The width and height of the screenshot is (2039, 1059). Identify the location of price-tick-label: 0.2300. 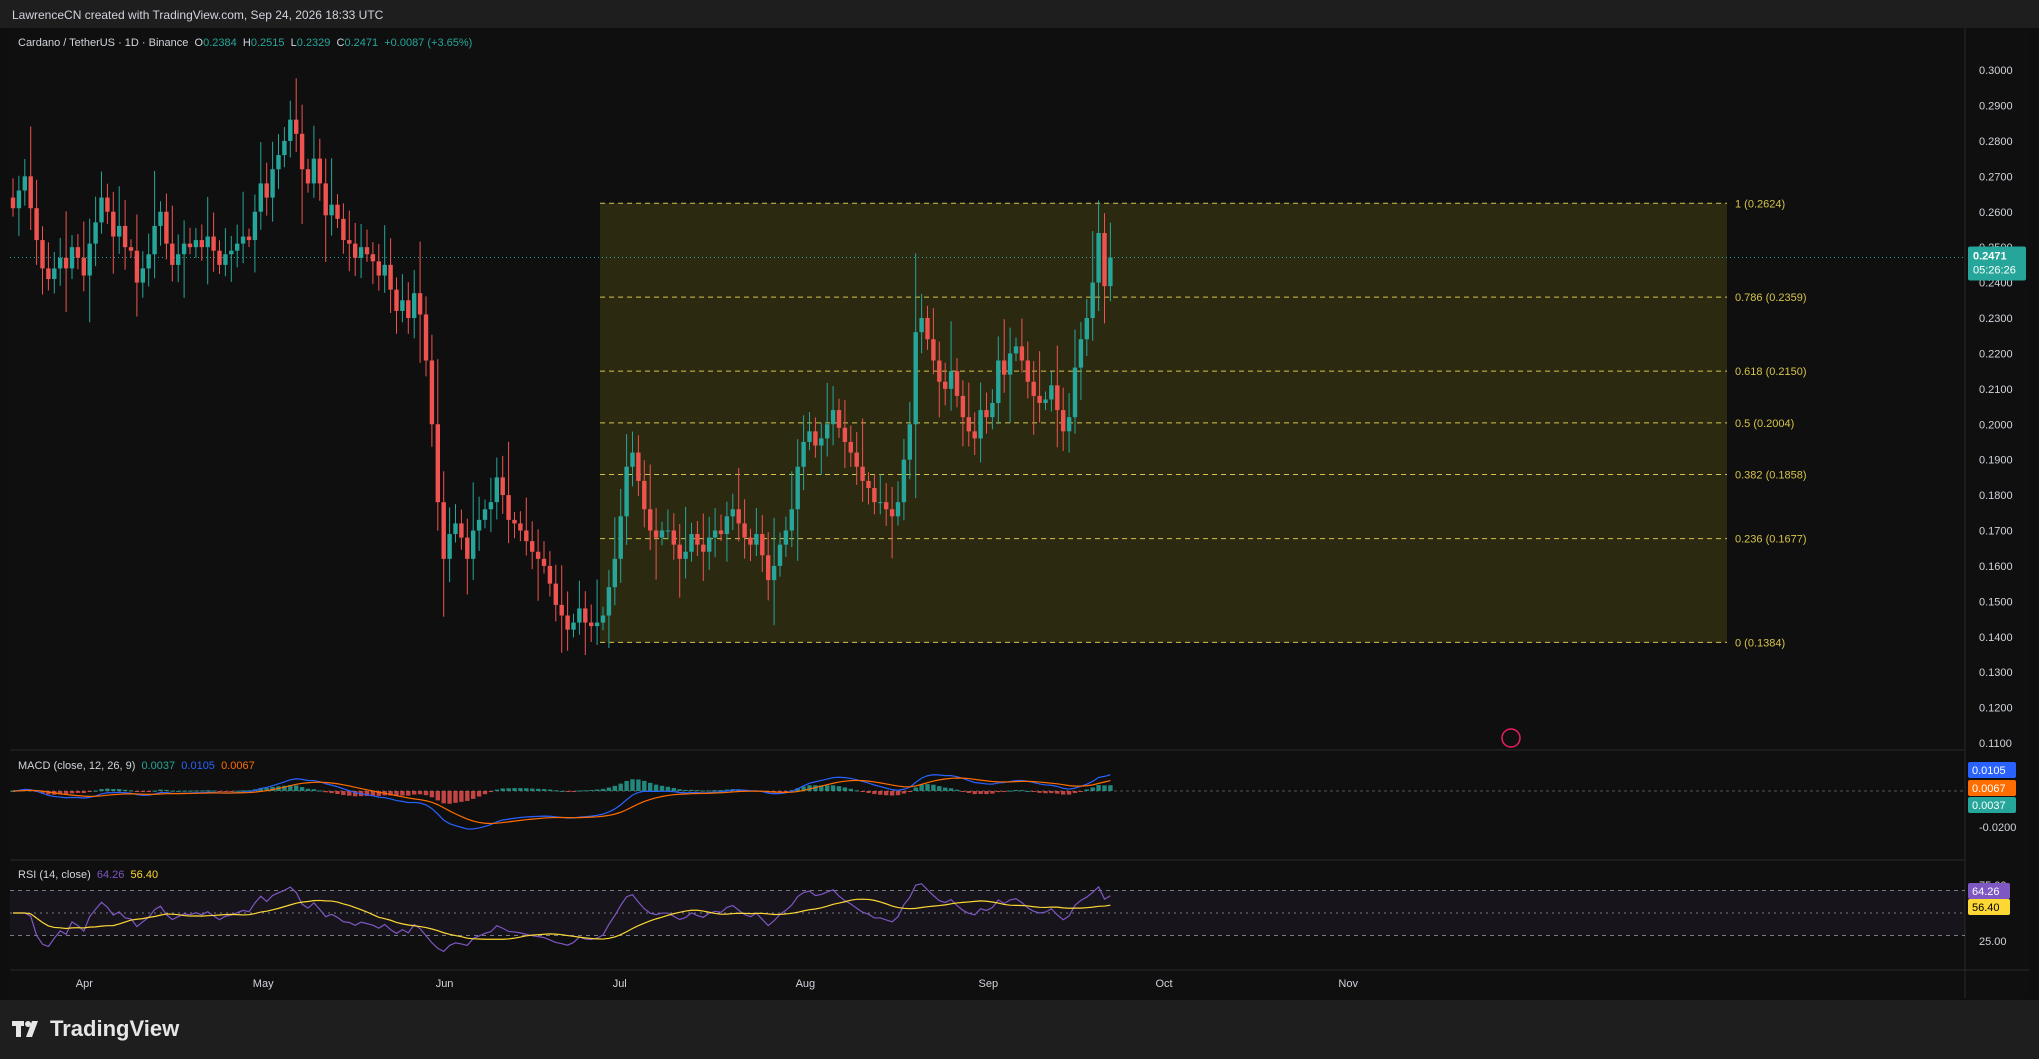
(1996, 319).